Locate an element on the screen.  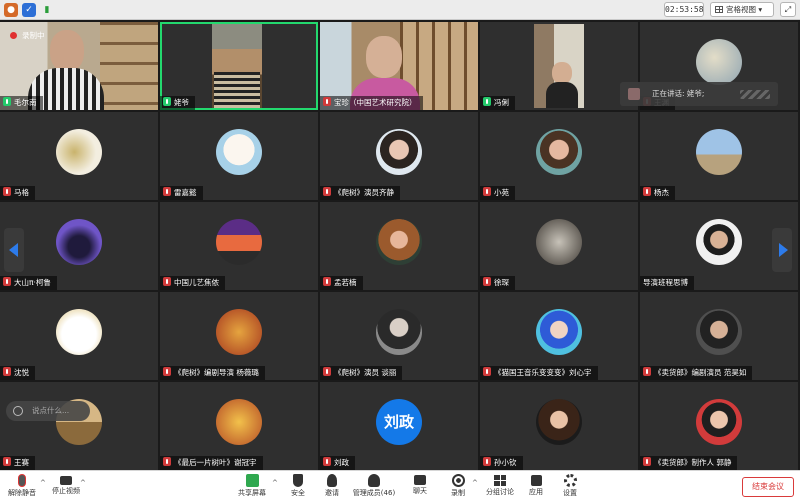
participant-name: 《卖货郎》编剧演员 范昊如 is located at coordinates (696, 373).